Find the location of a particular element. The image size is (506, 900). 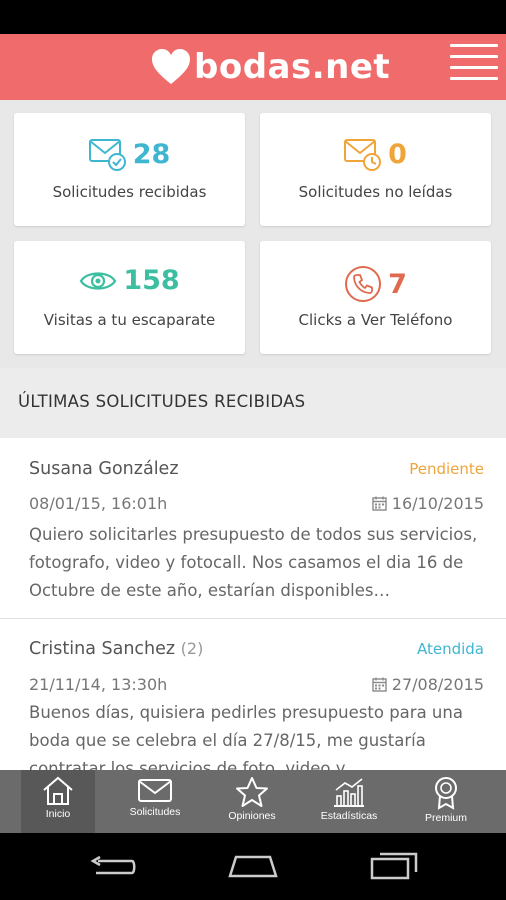

stat-label: Clicks a Ver Teléfono is located at coordinates (375, 320).